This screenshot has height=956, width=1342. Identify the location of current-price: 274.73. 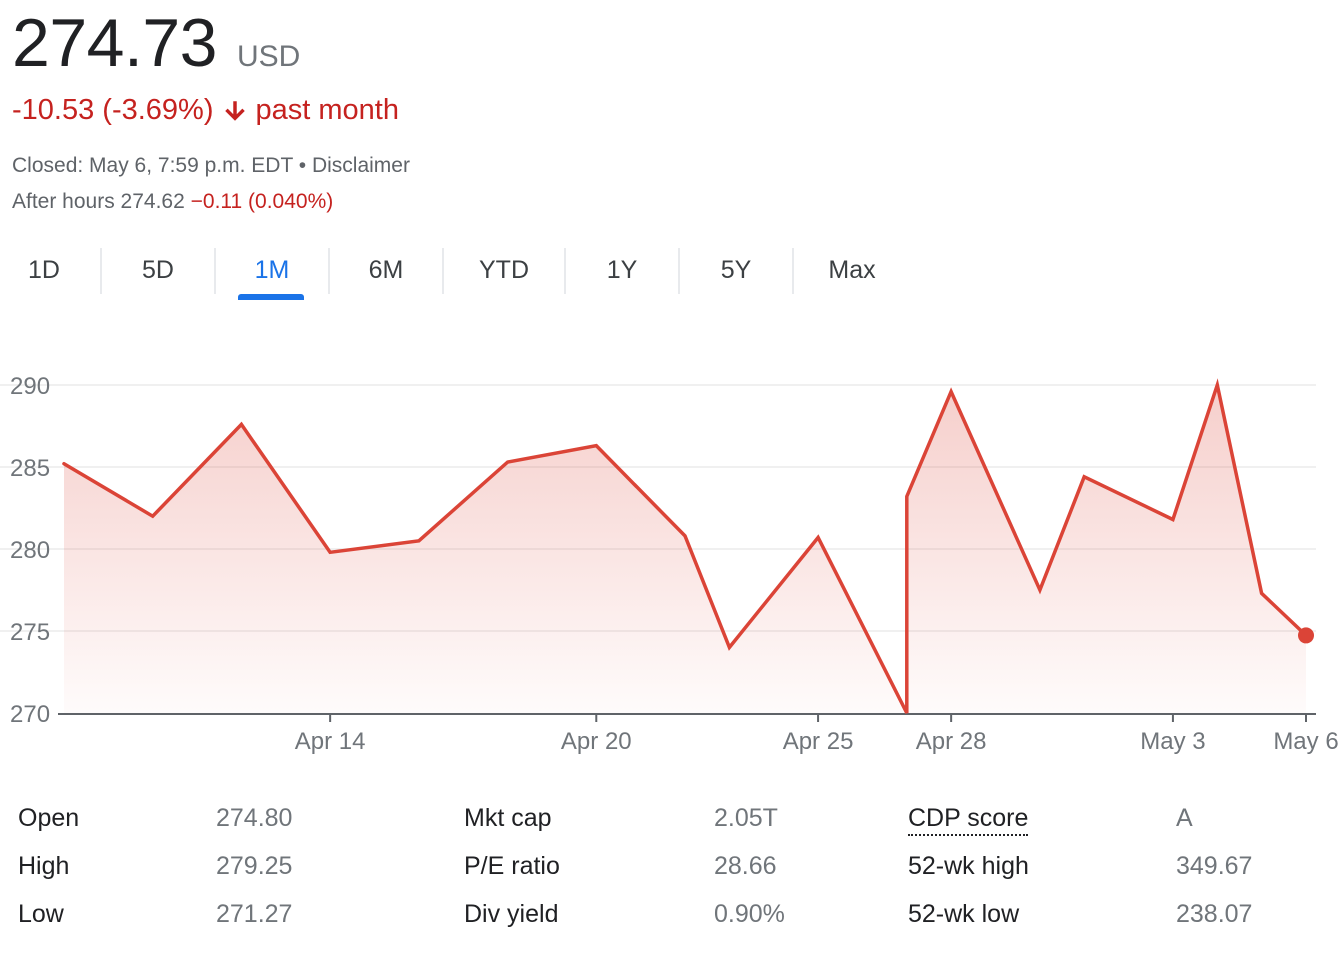
(114, 43).